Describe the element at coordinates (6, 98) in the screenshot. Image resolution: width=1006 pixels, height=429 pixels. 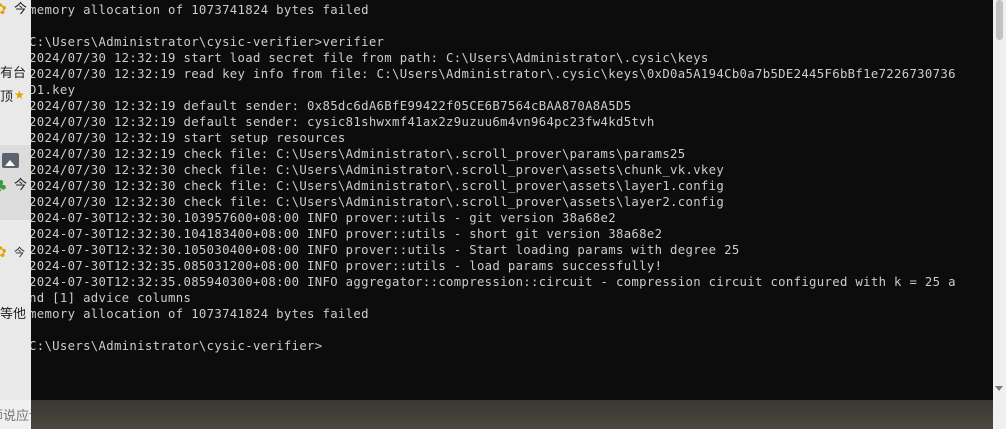
I see `chat-item-label: 顶` at that location.